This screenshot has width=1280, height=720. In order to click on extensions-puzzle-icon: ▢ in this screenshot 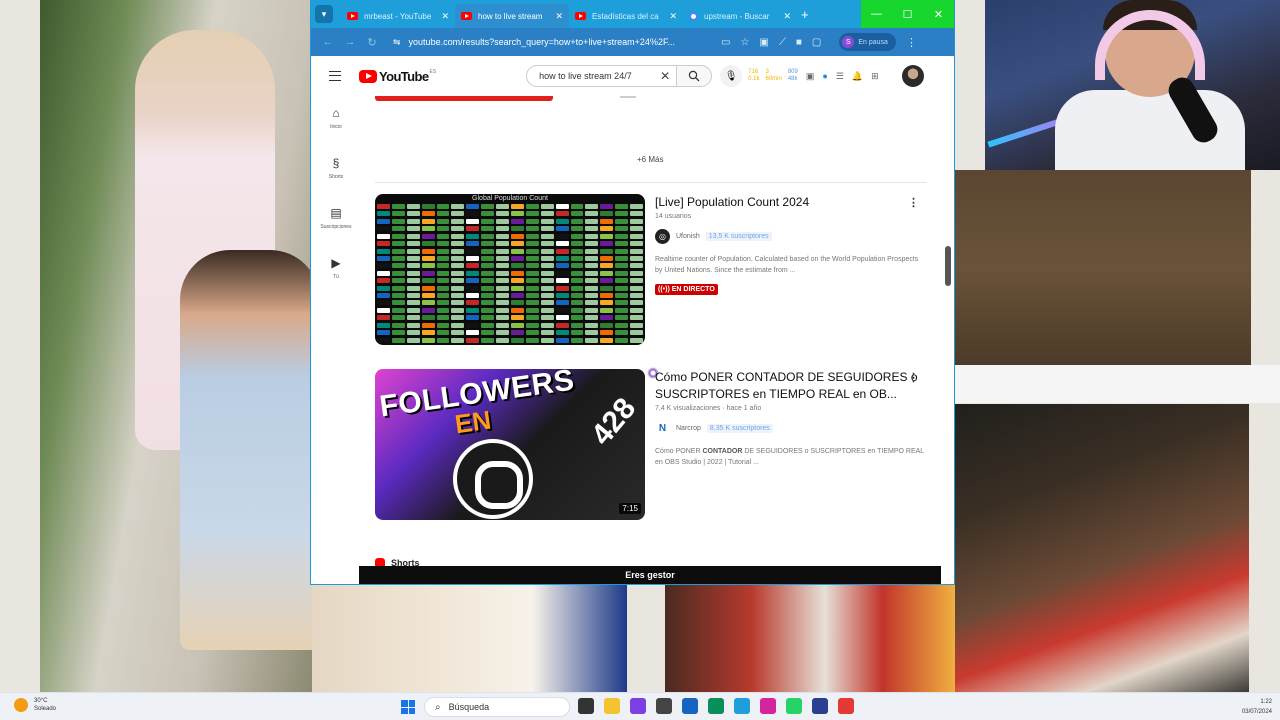, I will do `click(816, 42)`.